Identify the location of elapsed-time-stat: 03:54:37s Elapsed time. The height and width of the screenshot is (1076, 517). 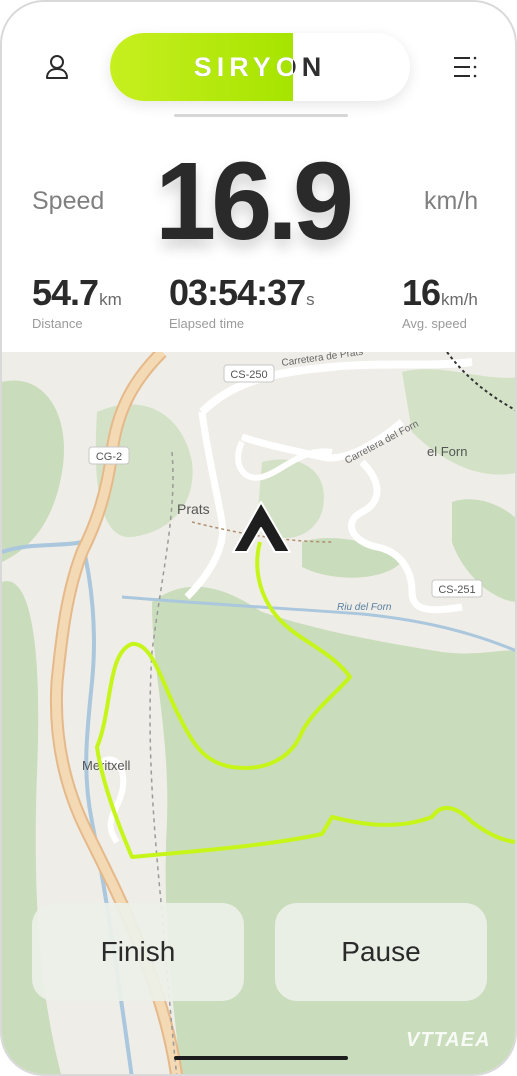
(242, 301).